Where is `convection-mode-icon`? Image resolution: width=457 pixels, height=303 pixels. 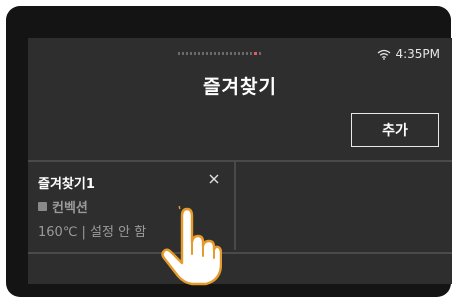 convection-mode-icon is located at coordinates (42, 206).